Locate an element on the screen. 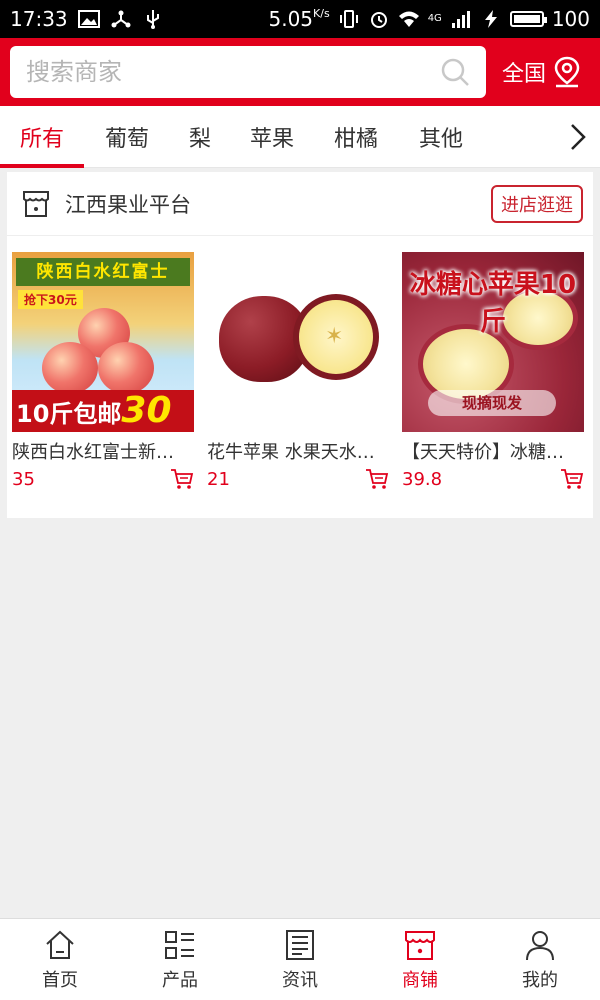  image-pill-text: 现摘现发 is located at coordinates (492, 403).